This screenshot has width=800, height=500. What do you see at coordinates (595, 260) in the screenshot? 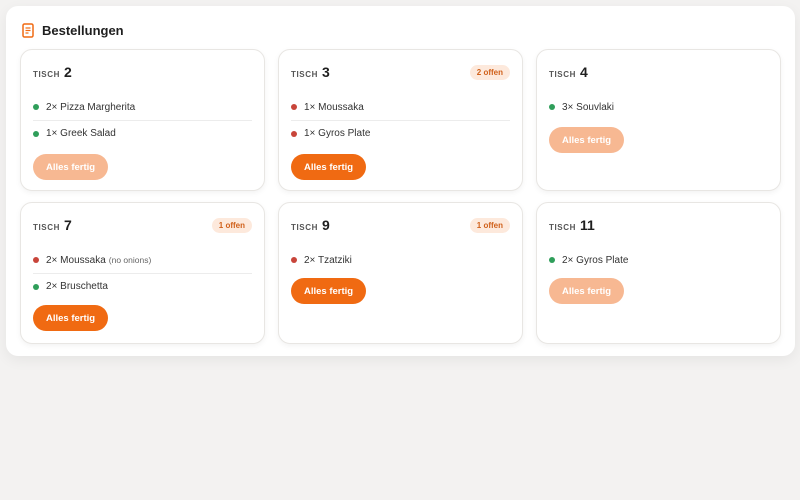
I see `item-text: 2× Gyros Plate` at bounding box center [595, 260].